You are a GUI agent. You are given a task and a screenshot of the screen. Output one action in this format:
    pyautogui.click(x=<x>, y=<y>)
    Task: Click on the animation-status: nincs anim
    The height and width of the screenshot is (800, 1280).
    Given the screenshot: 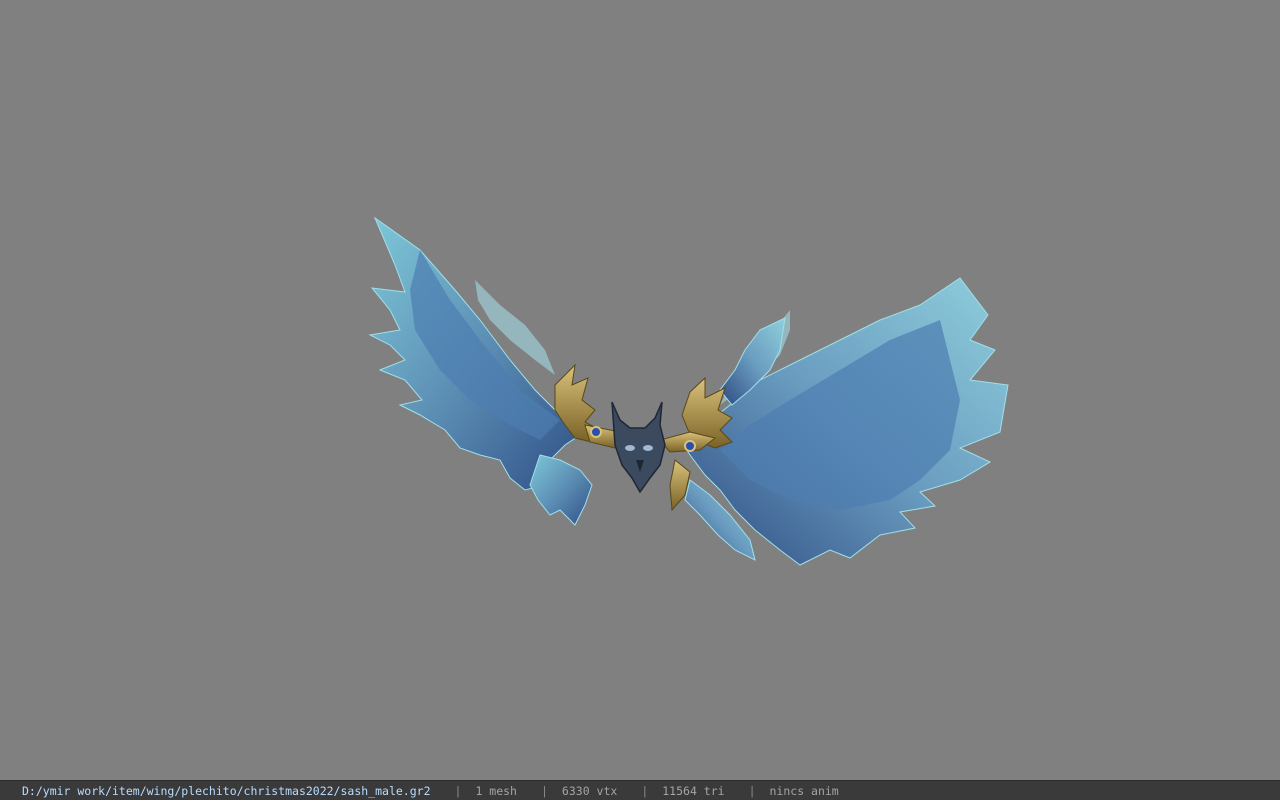 What is the action you would take?
    pyautogui.click(x=804, y=790)
    